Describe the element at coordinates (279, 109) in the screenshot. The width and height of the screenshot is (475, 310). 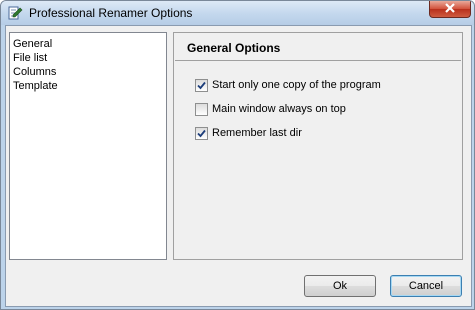
I see `always-on-top-label: Main window always on top` at that location.